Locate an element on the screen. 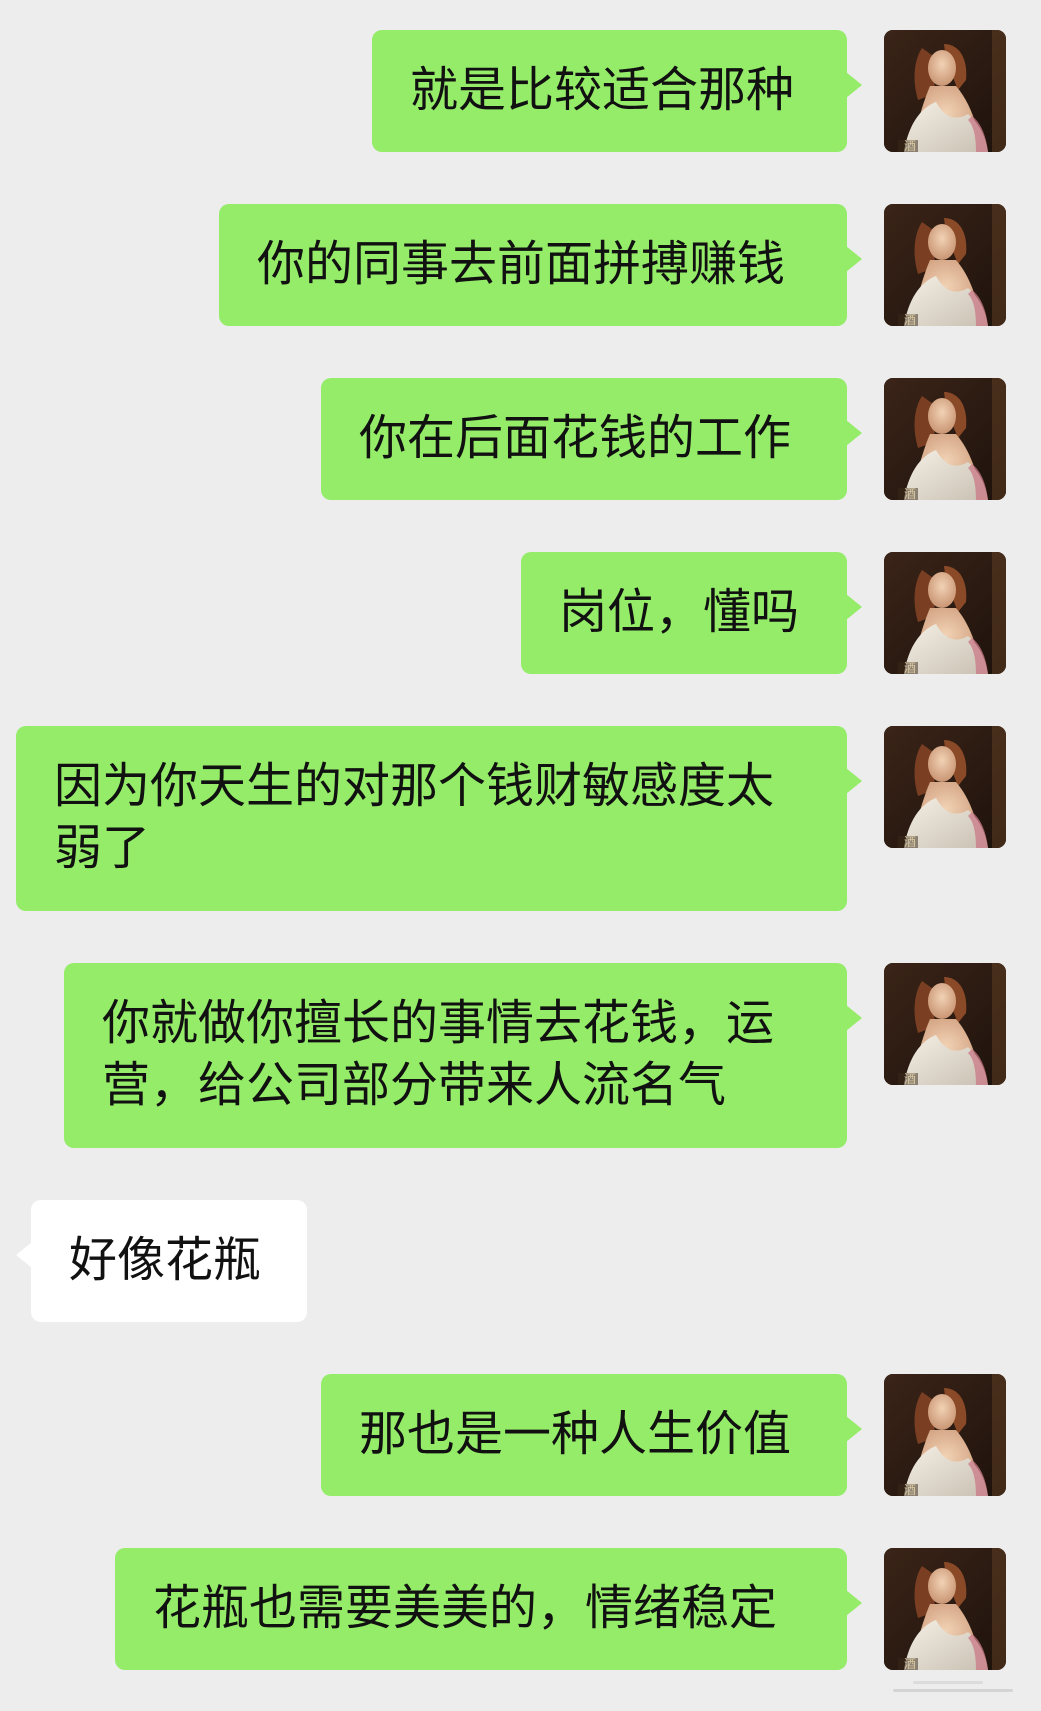  outgoing-message-bubble: 你的同事去前面拼搏赚钱 is located at coordinates (540, 265).